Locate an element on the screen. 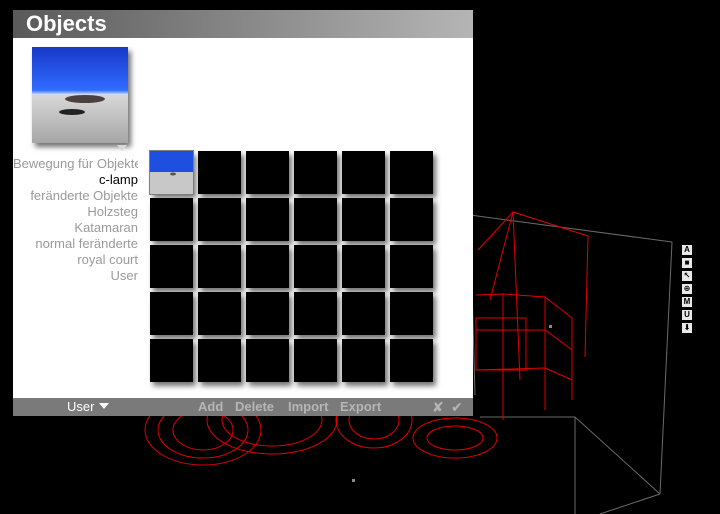  category-item: User is located at coordinates (75, 276).